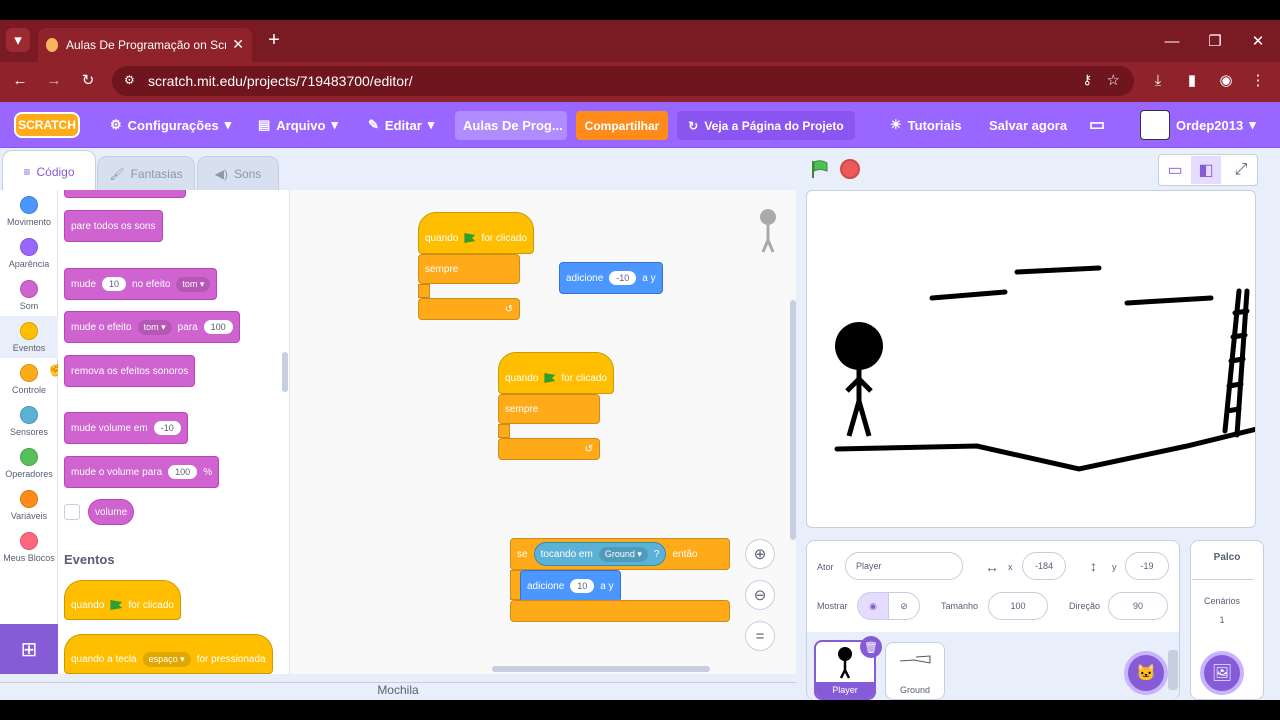 Image resolution: width=1280 pixels, height=720 pixels. Describe the element at coordinates (145, 45) in the screenshot. I see `browser-tab: Aulas De Programação on Scratch ✕` at that location.